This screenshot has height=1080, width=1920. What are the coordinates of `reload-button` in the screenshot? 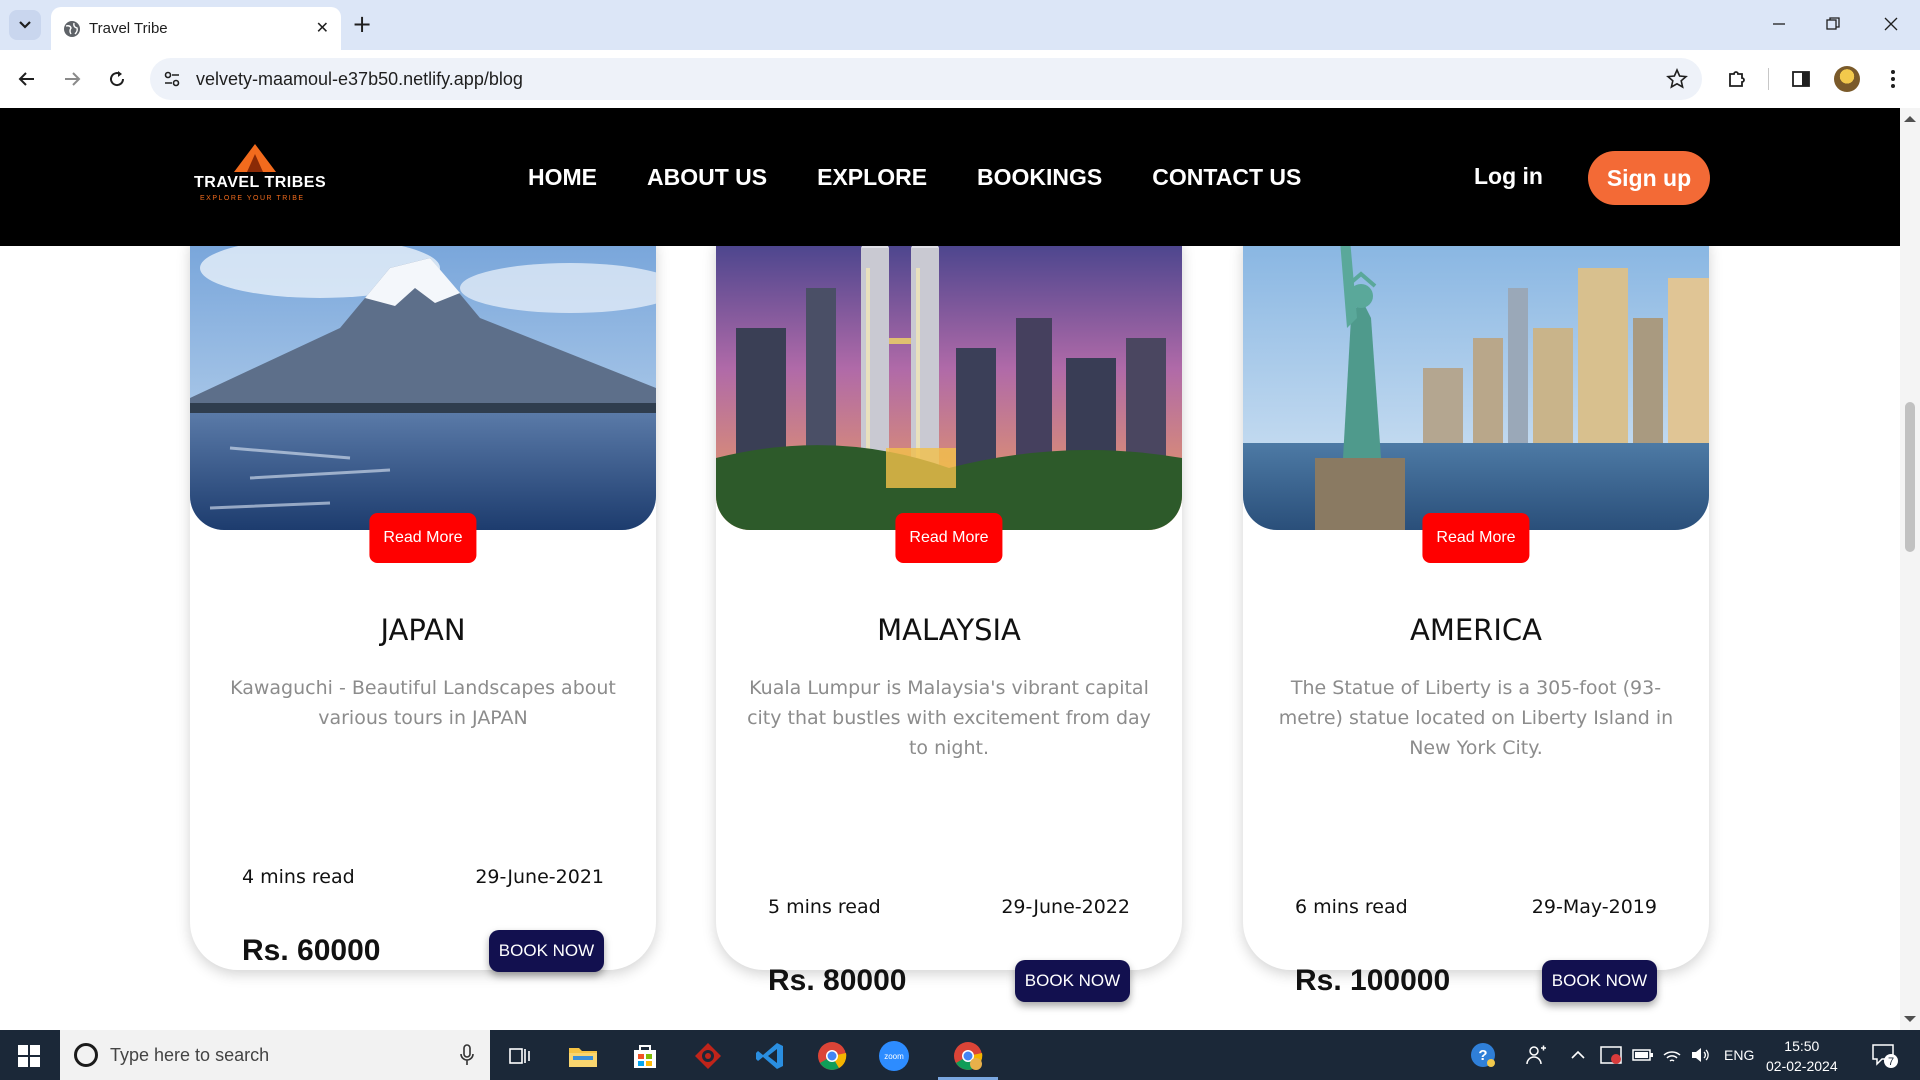 It's located at (117, 79).